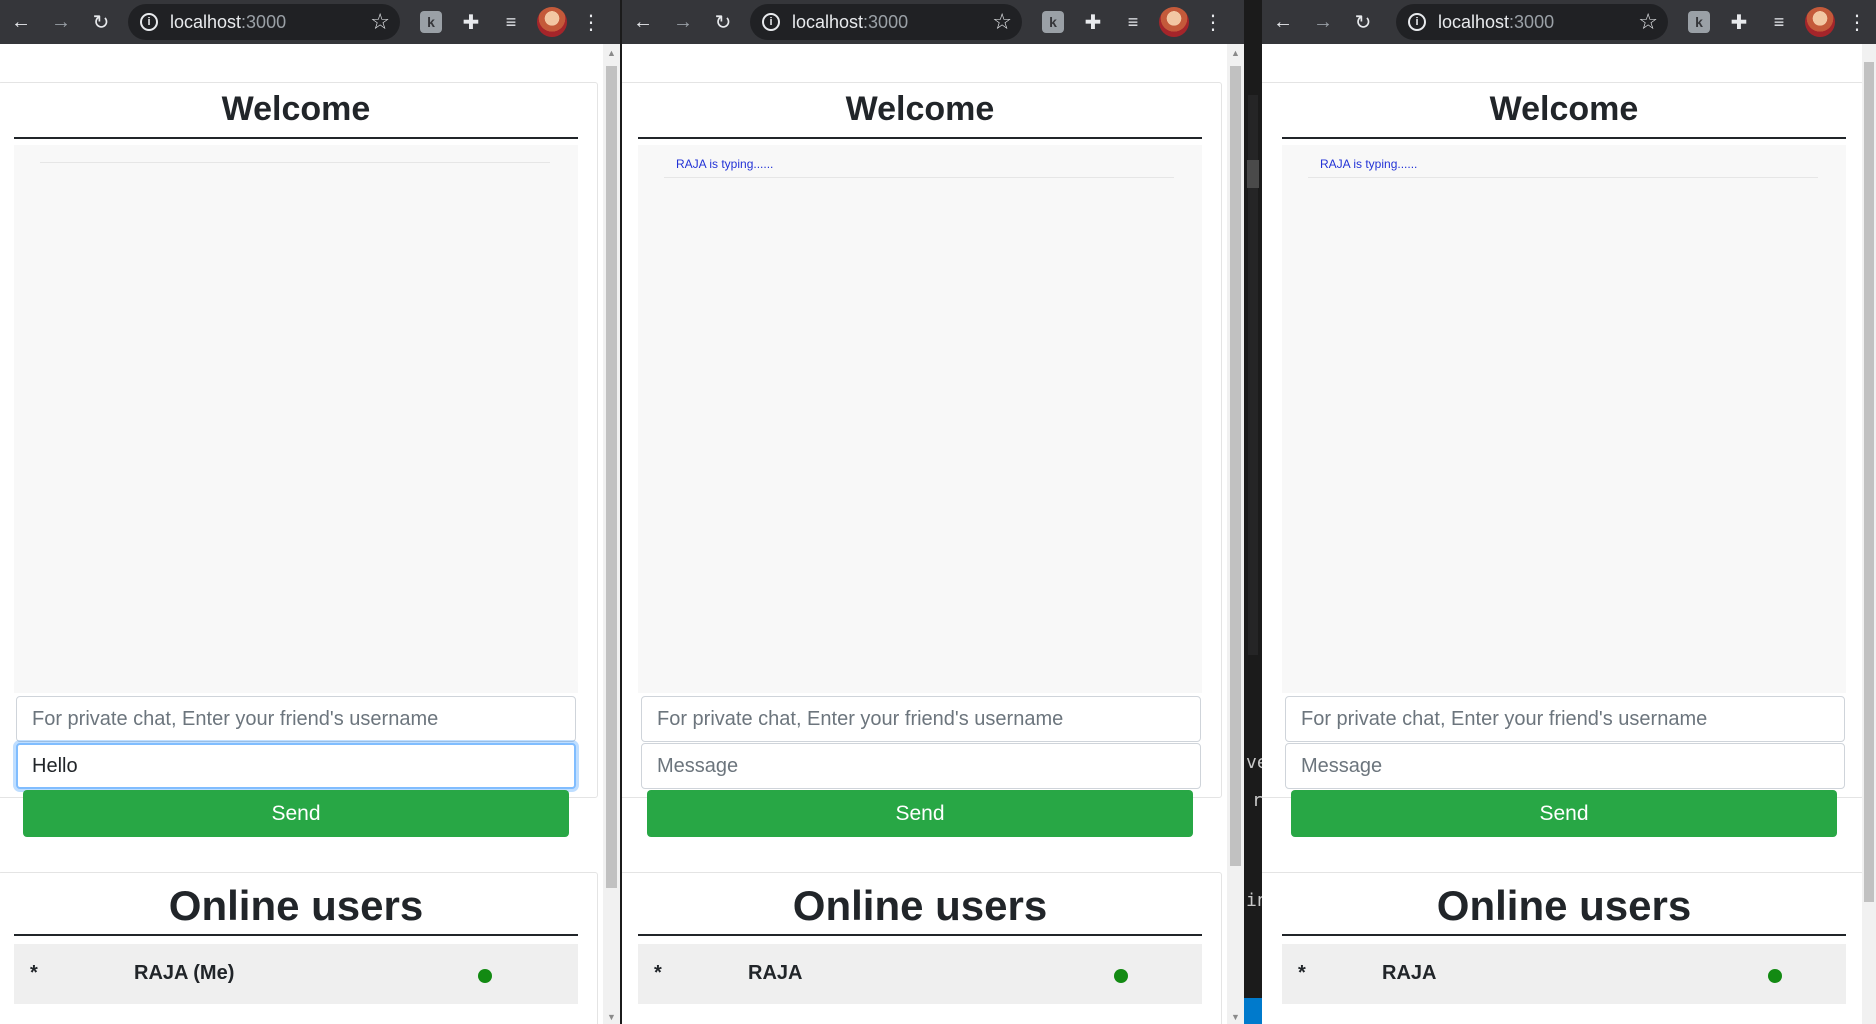 The width and height of the screenshot is (1876, 1024). I want to click on editor-scroll-thumb, so click(1253, 174).